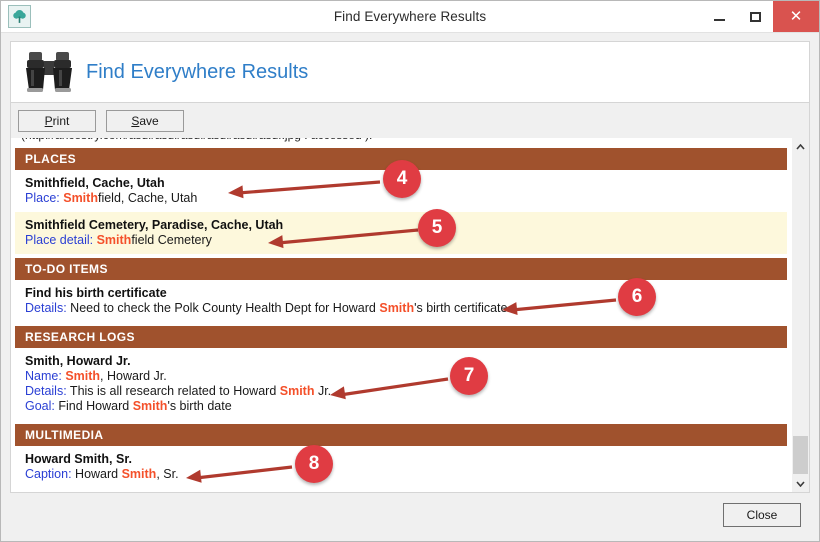 Image resolution: width=820 pixels, height=542 pixels. Describe the element at coordinates (401, 159) in the screenshot. I see `section-header: PLACES` at that location.